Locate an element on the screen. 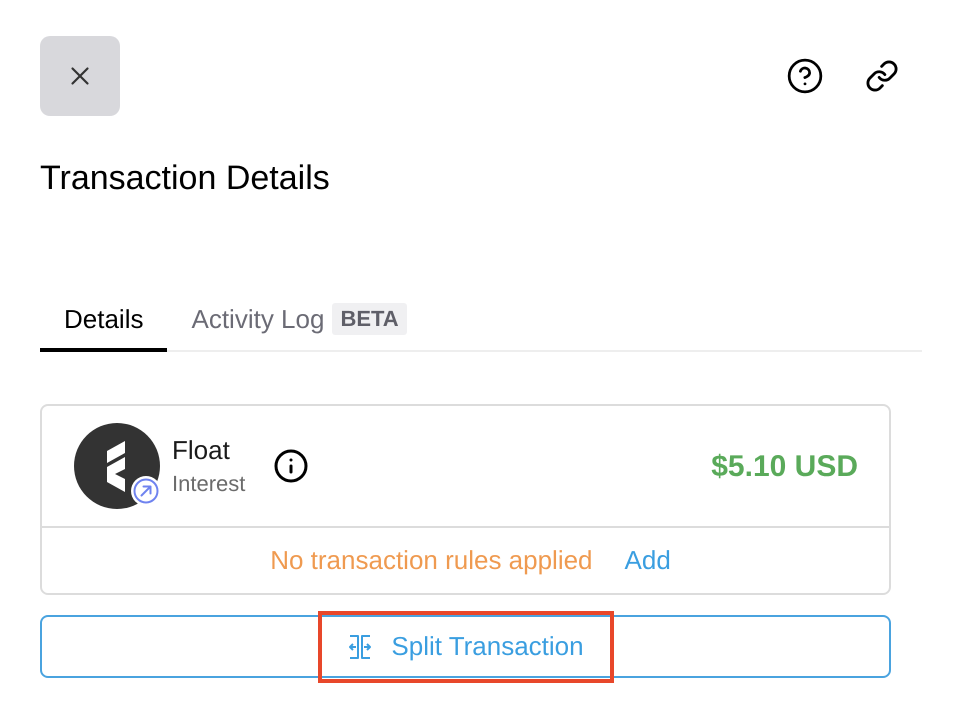  tab: Activity Log BETA is located at coordinates (299, 321).